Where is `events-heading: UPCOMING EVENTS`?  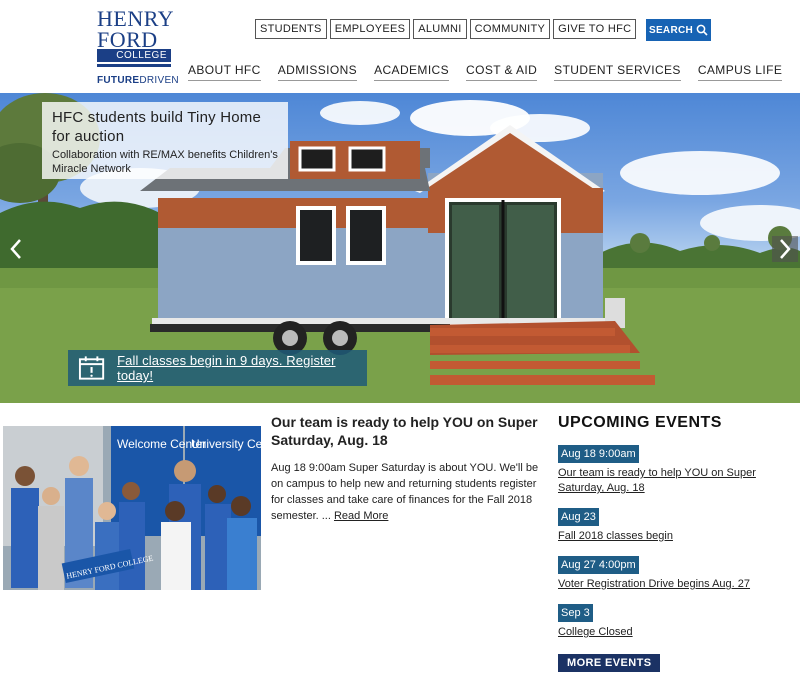
events-heading: UPCOMING EVENTS is located at coordinates (640, 422).